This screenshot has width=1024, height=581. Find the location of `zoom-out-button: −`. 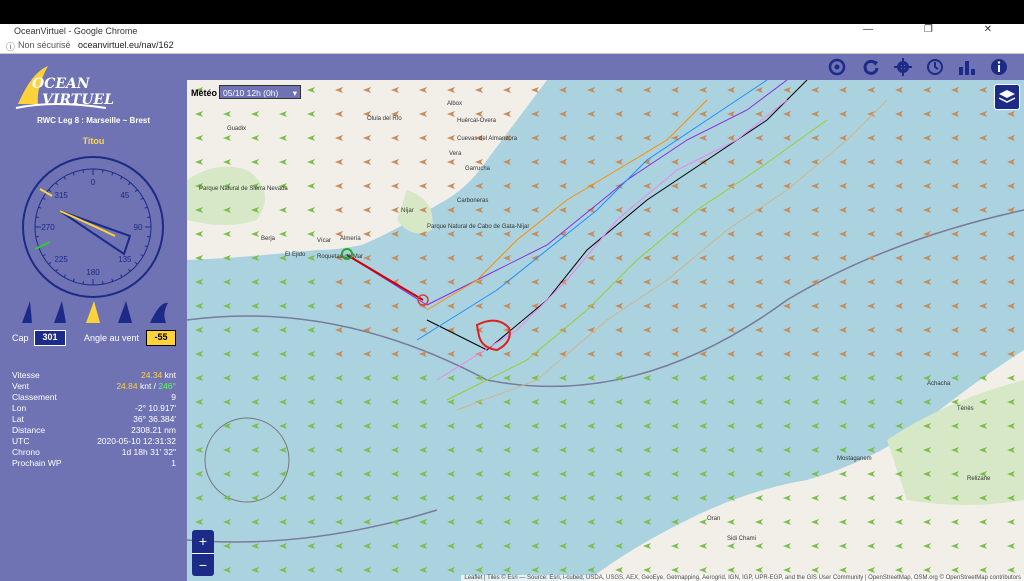

zoom-out-button: − is located at coordinates (203, 565).